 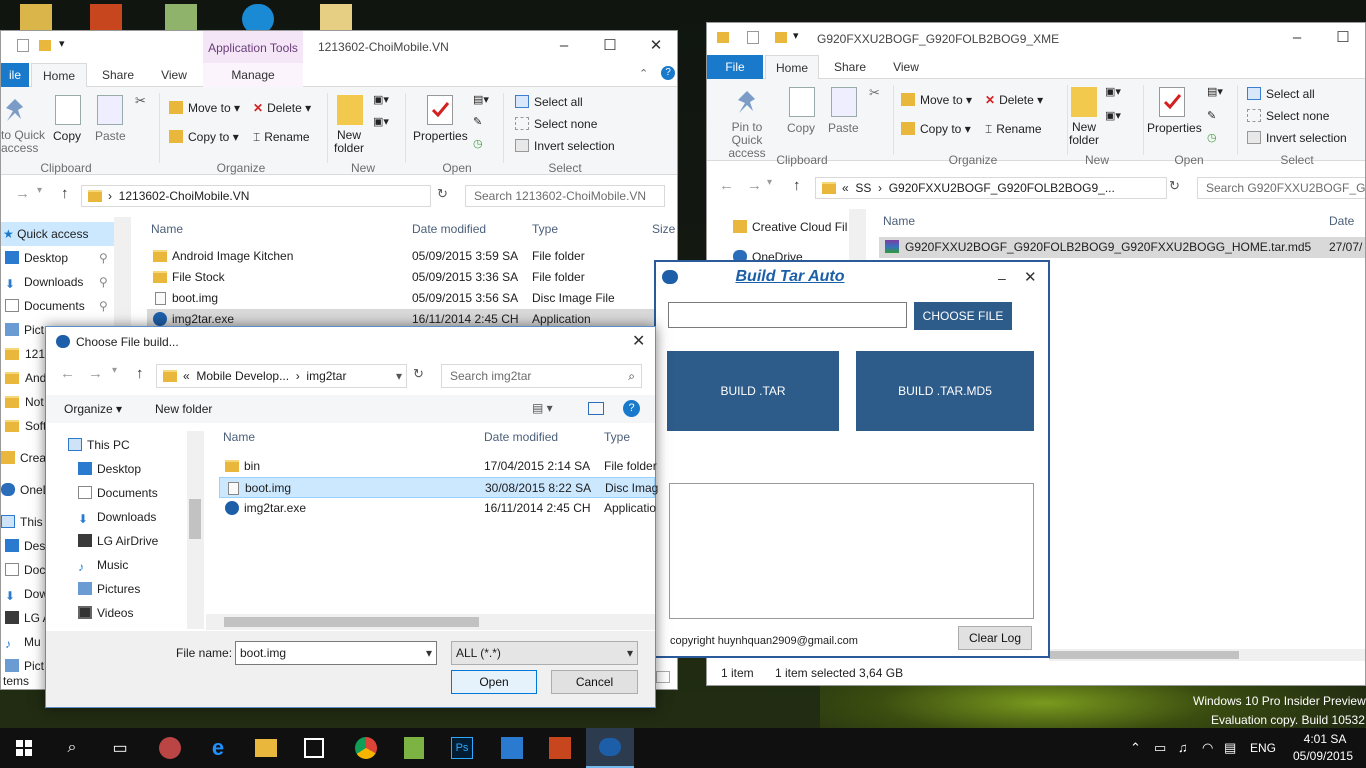 What do you see at coordinates (282, 108) in the screenshot?
I see `delete-button: ✕ Delete ▾` at bounding box center [282, 108].